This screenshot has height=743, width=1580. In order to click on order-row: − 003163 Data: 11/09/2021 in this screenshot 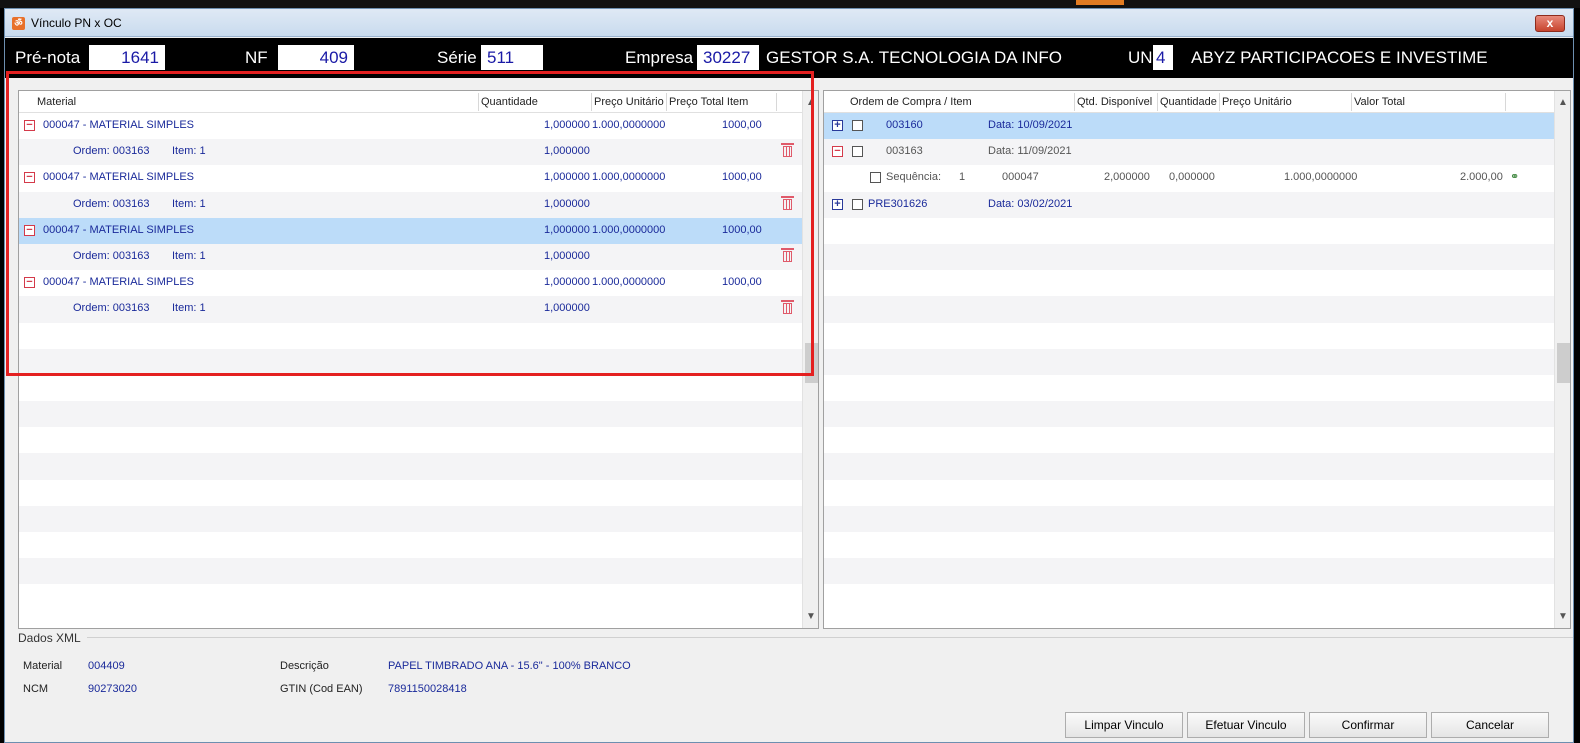, I will do `click(1197, 152)`.